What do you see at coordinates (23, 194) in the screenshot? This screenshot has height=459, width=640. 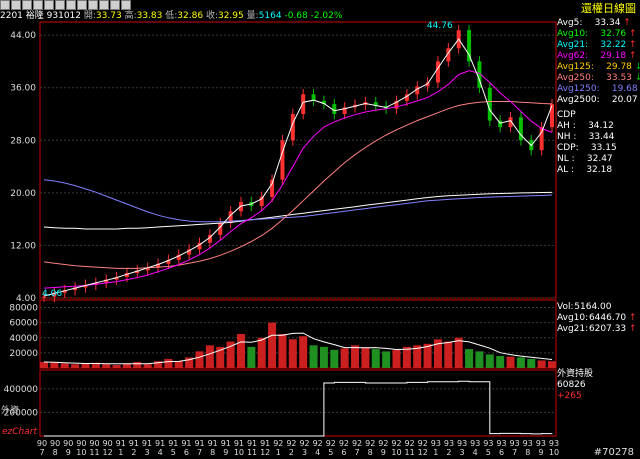 I see `price-tick-label: 20.00` at bounding box center [23, 194].